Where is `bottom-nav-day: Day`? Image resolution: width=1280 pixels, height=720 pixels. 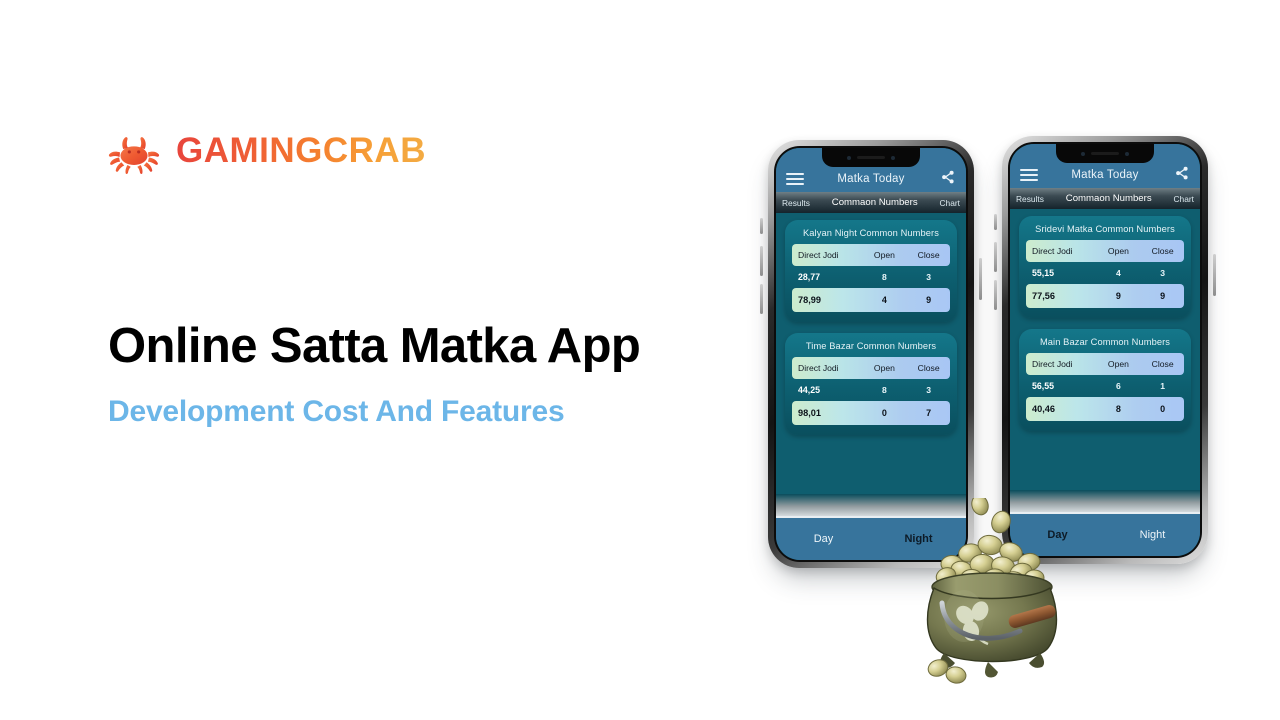
bottom-nav-day: Day is located at coordinates (823, 539).